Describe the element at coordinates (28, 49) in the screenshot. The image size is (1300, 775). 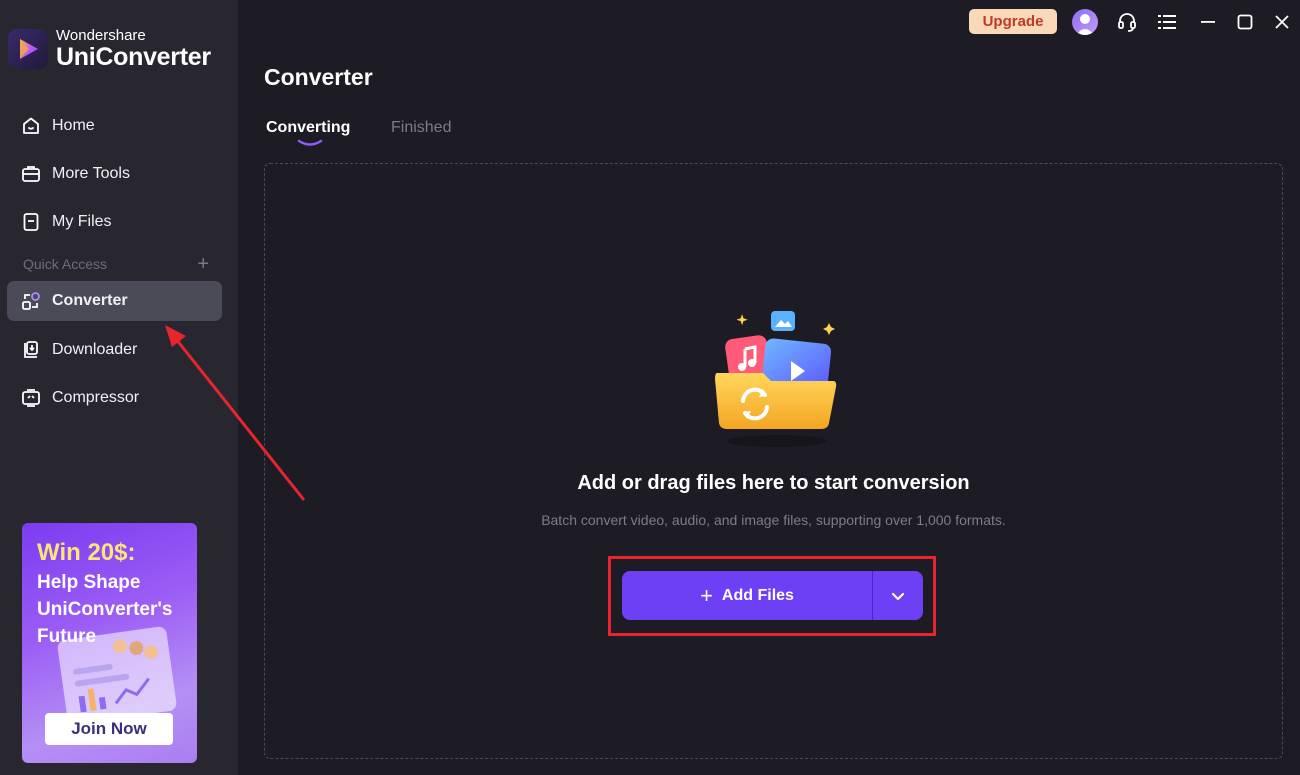
I see `play-logo-icon` at that location.